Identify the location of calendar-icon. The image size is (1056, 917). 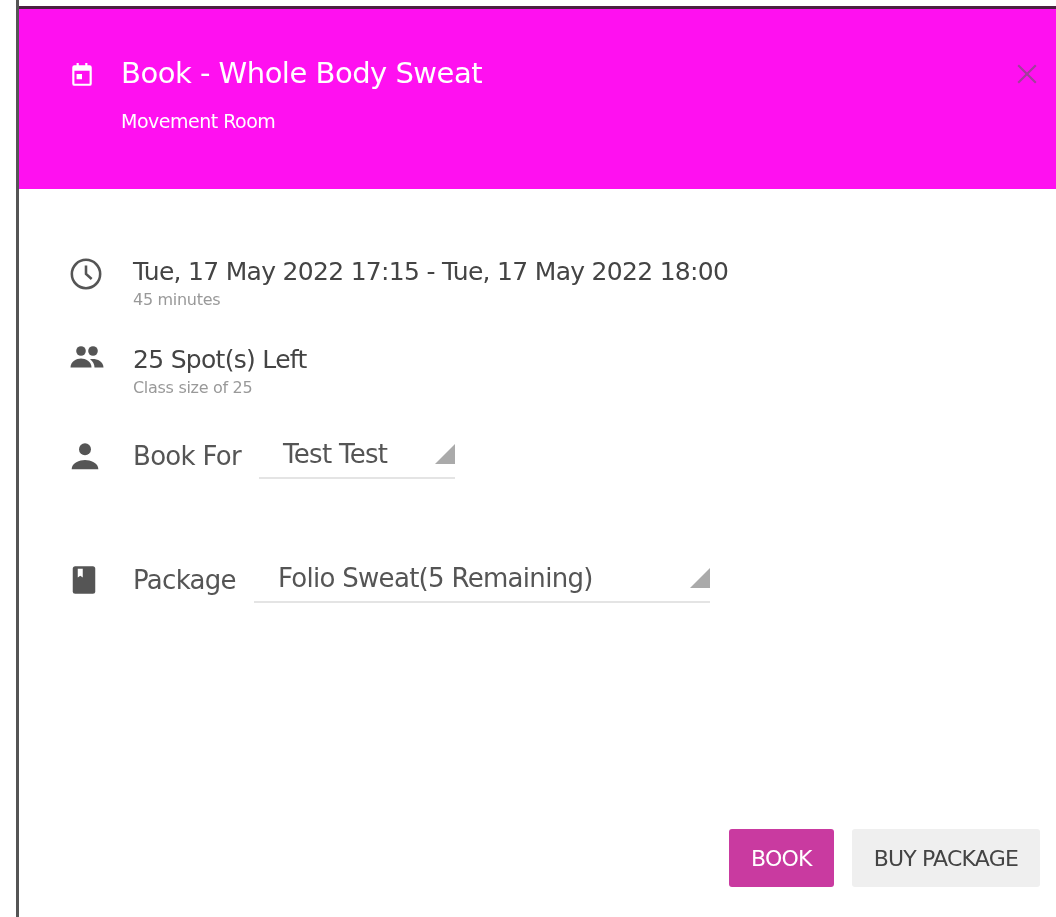
(82, 75).